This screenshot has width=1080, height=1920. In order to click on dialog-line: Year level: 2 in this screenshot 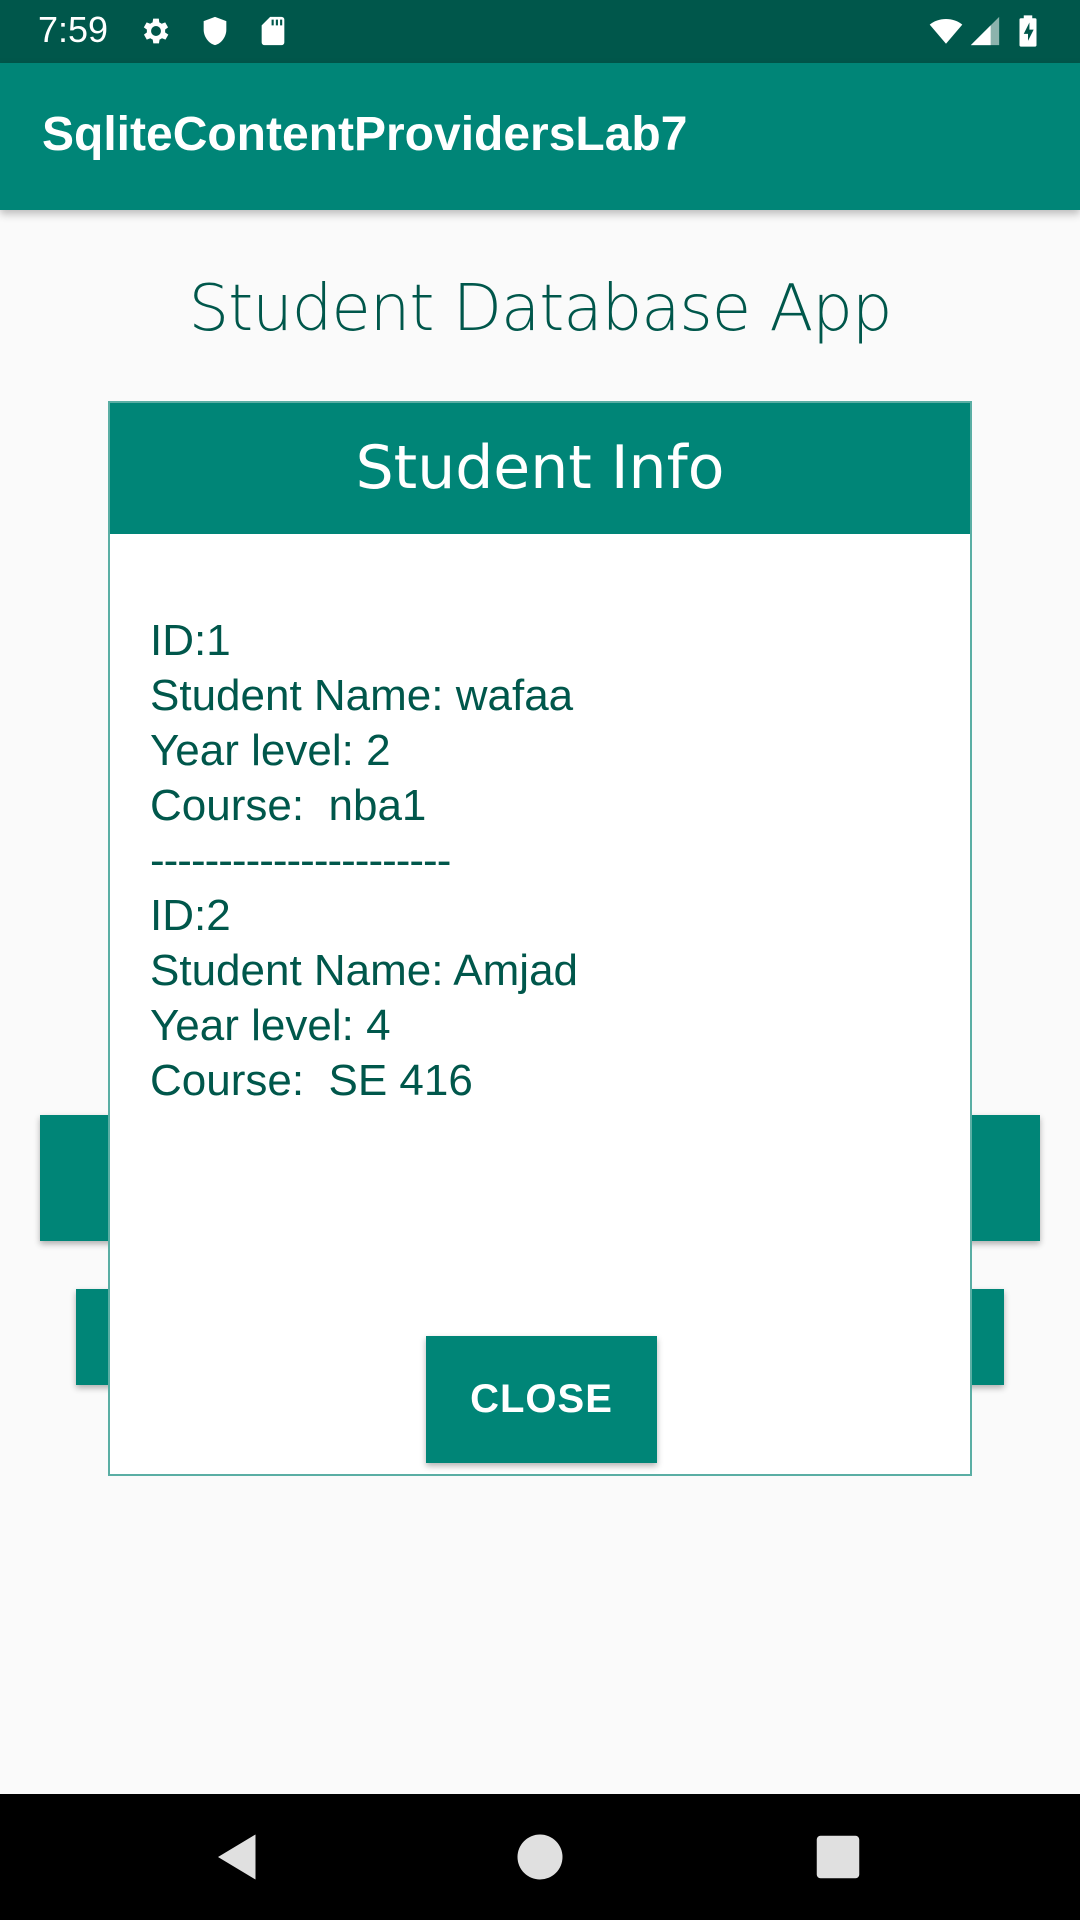, I will do `click(270, 750)`.